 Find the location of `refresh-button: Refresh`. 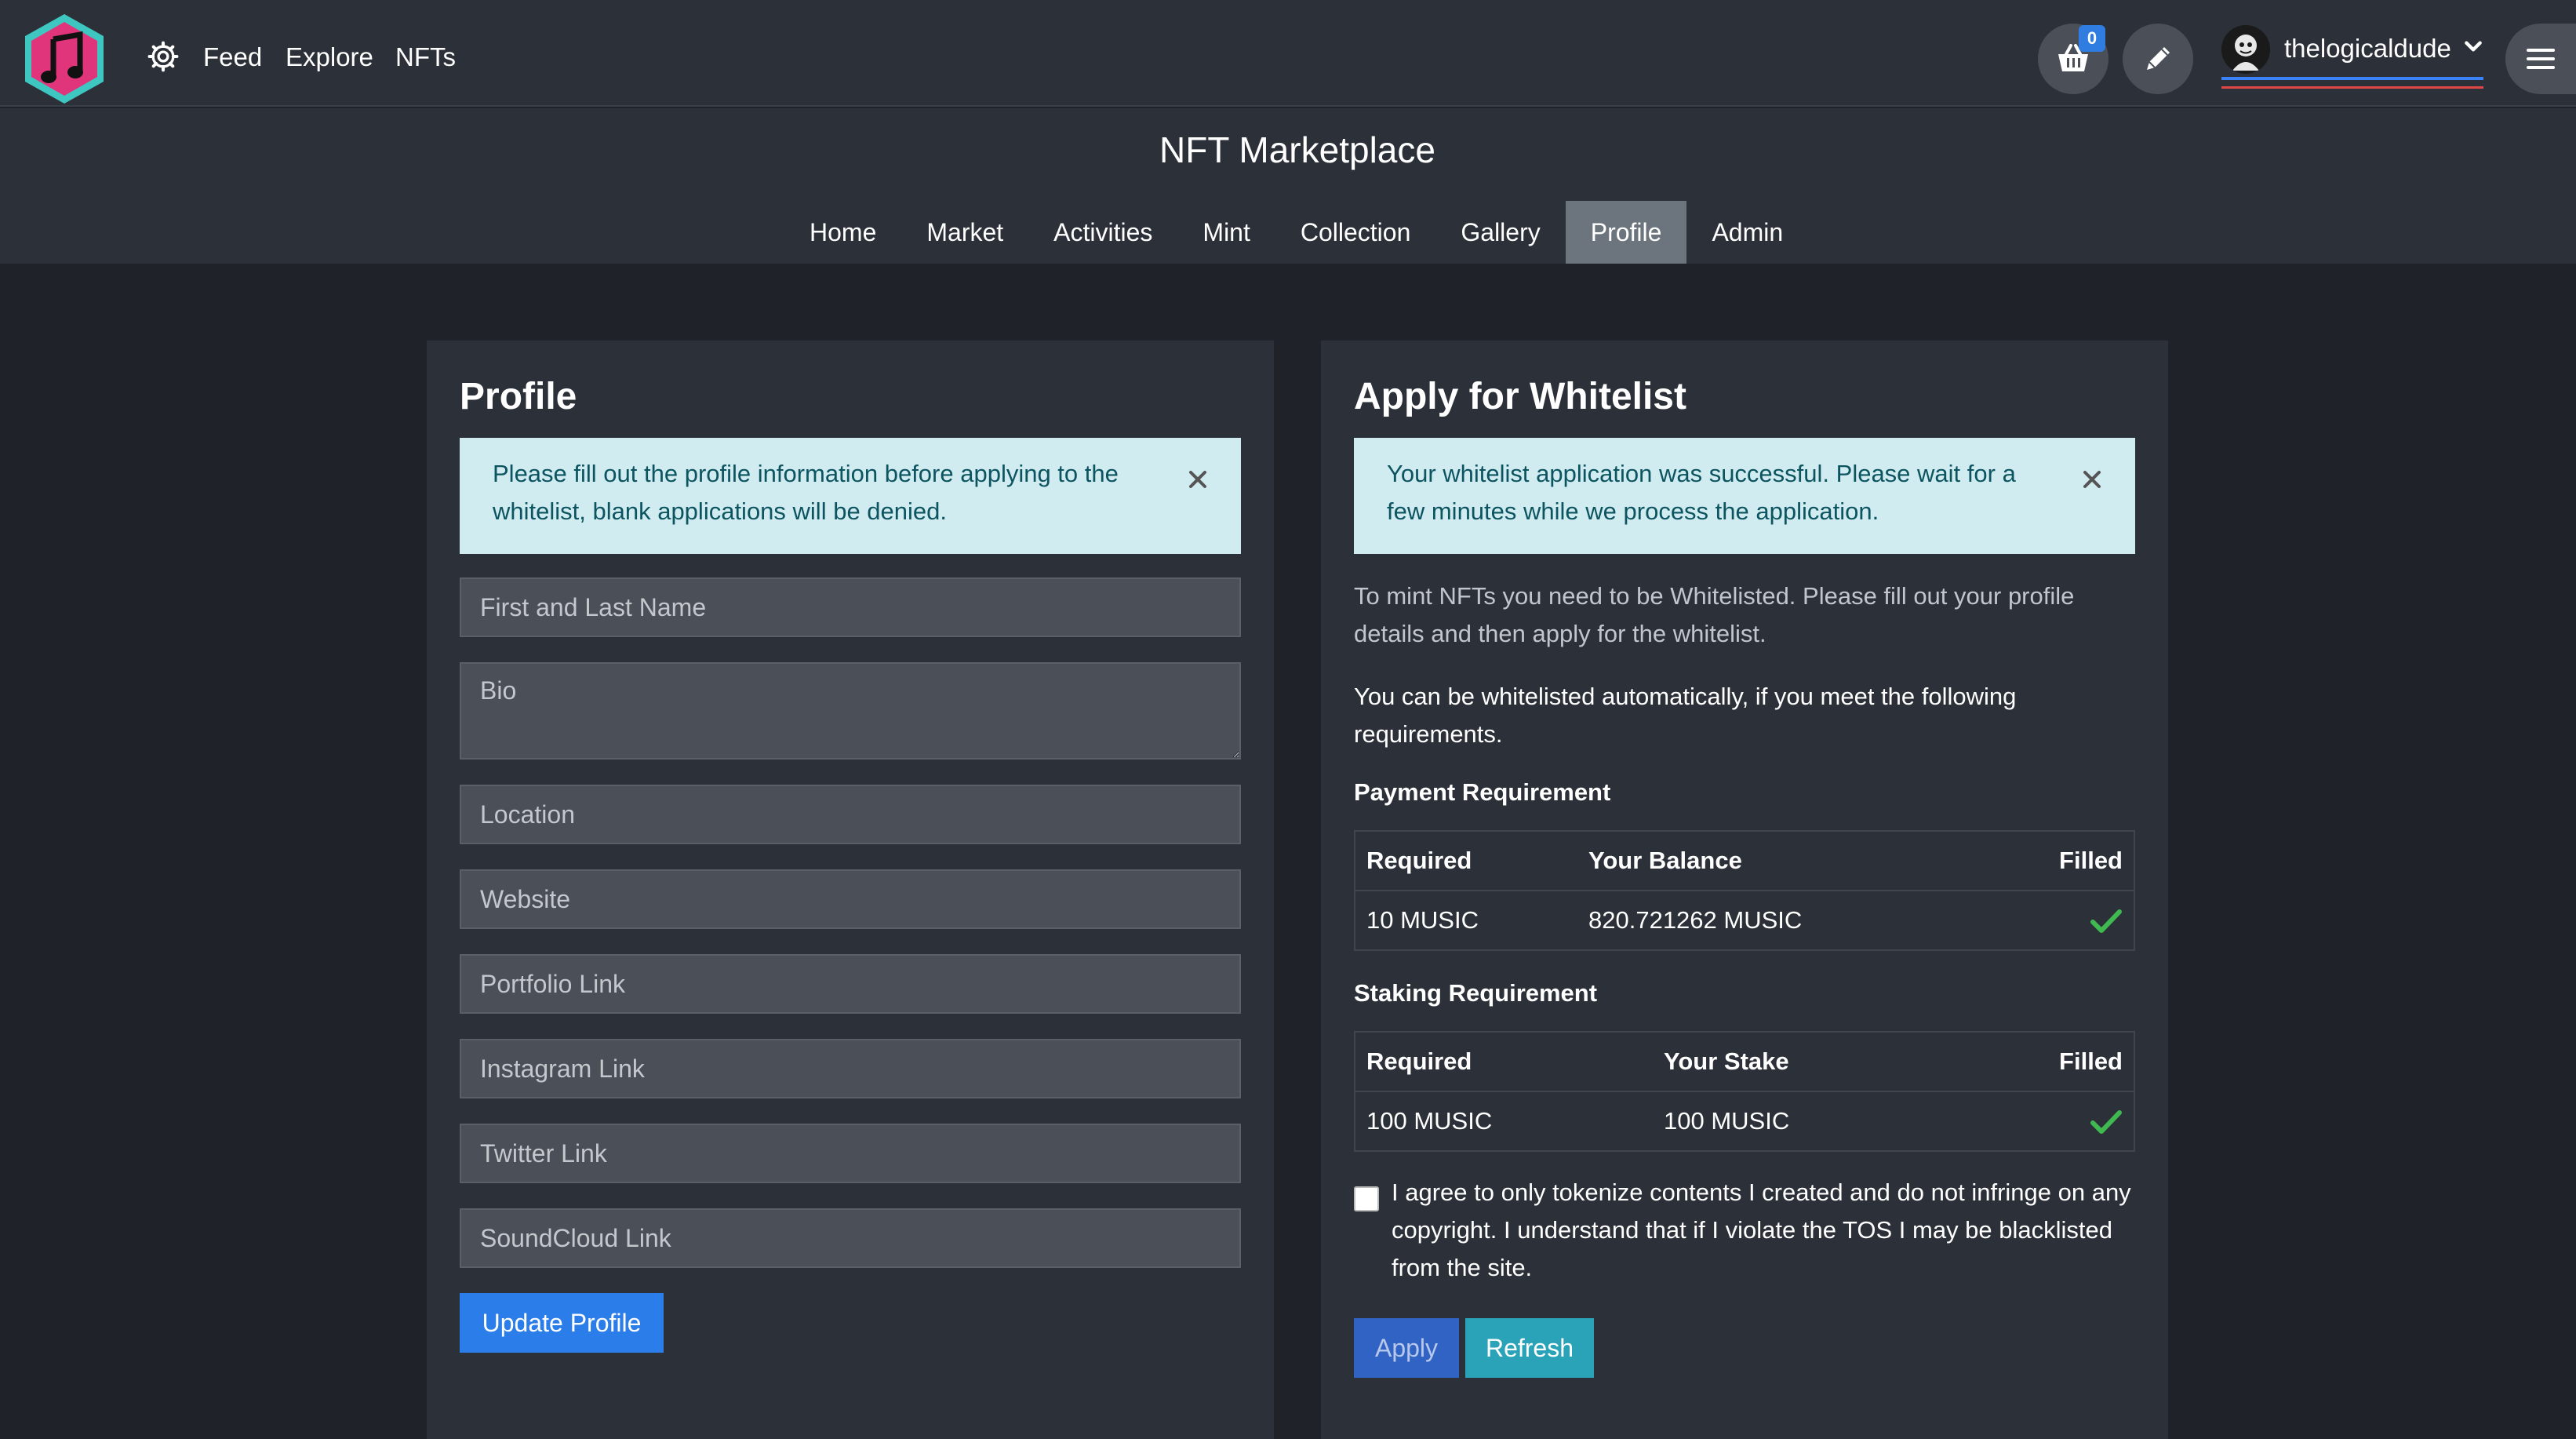

refresh-button: Refresh is located at coordinates (1529, 1348).